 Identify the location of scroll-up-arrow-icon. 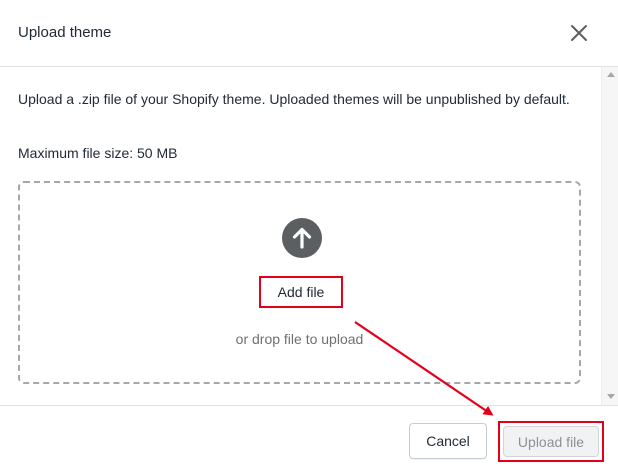
(611, 74).